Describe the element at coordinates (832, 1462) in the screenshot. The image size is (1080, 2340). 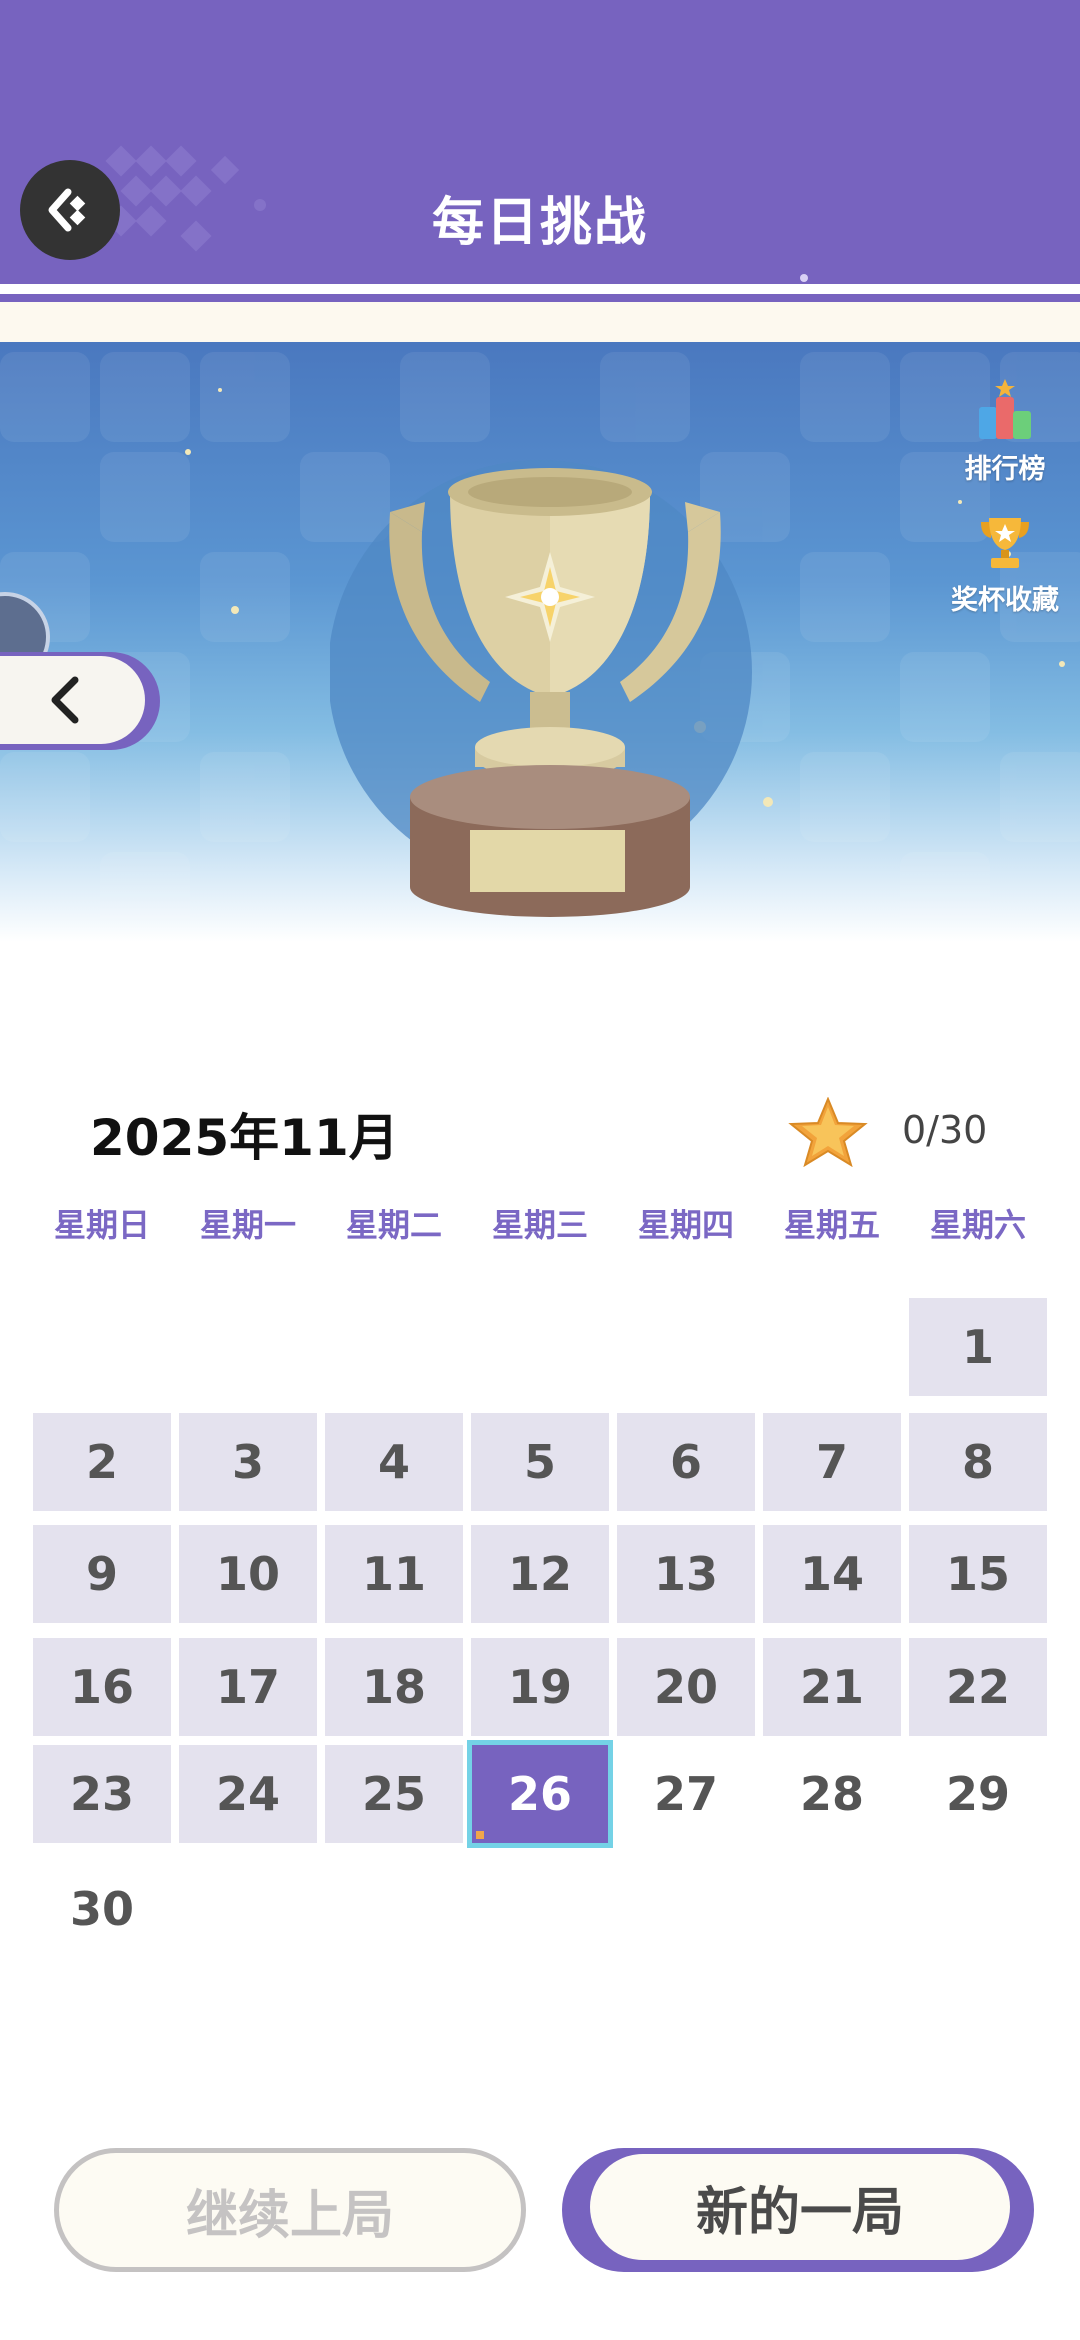
I see `calendar-day: 7` at that location.